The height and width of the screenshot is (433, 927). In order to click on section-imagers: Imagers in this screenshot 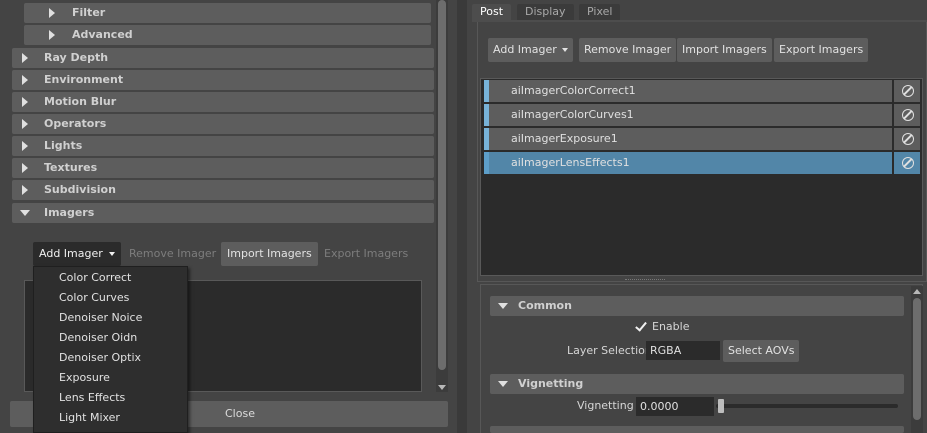, I will do `click(223, 213)`.